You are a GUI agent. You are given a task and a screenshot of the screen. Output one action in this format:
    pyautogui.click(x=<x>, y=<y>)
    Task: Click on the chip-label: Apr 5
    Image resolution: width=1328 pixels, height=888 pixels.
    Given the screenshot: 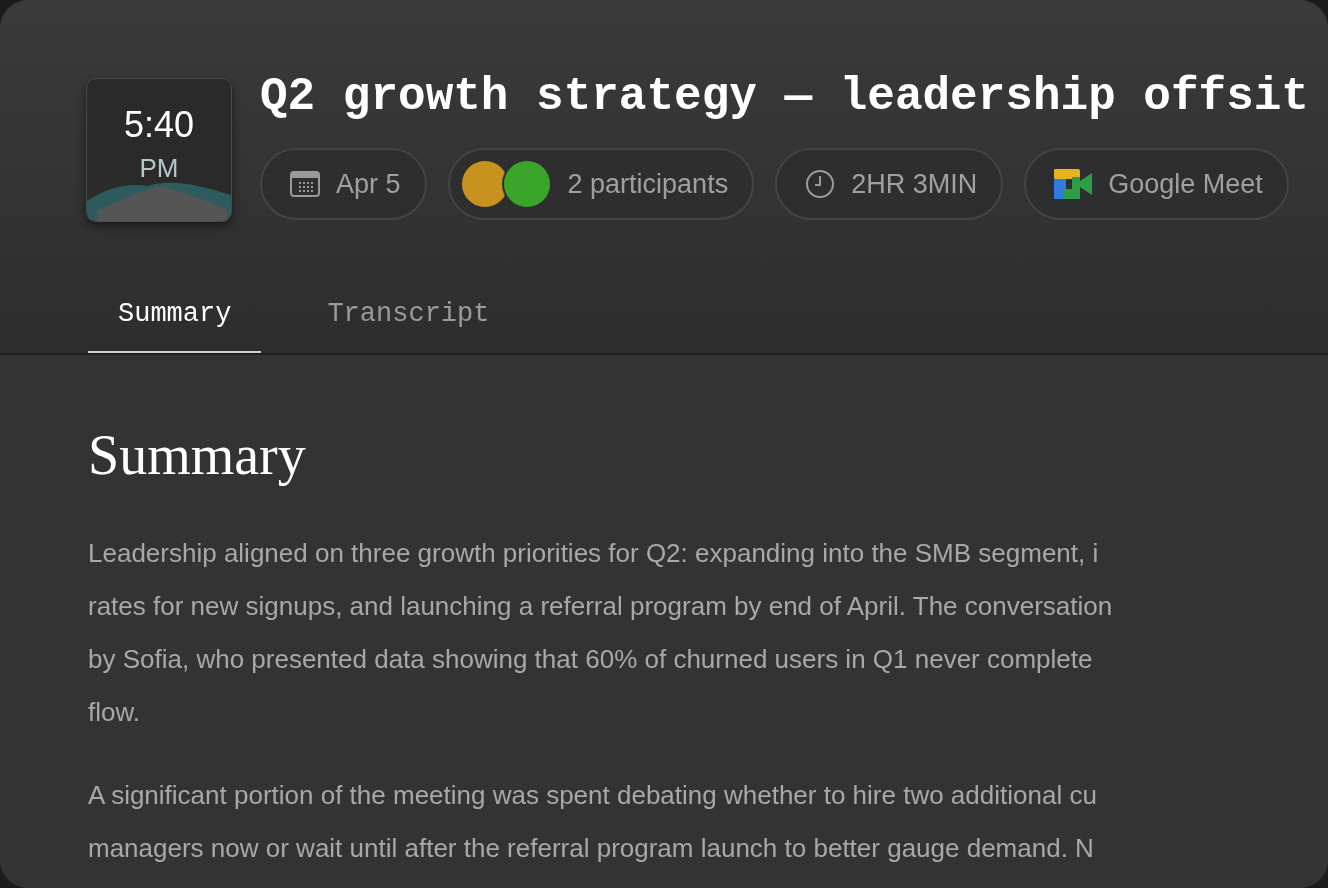 What is the action you would take?
    pyautogui.click(x=368, y=184)
    